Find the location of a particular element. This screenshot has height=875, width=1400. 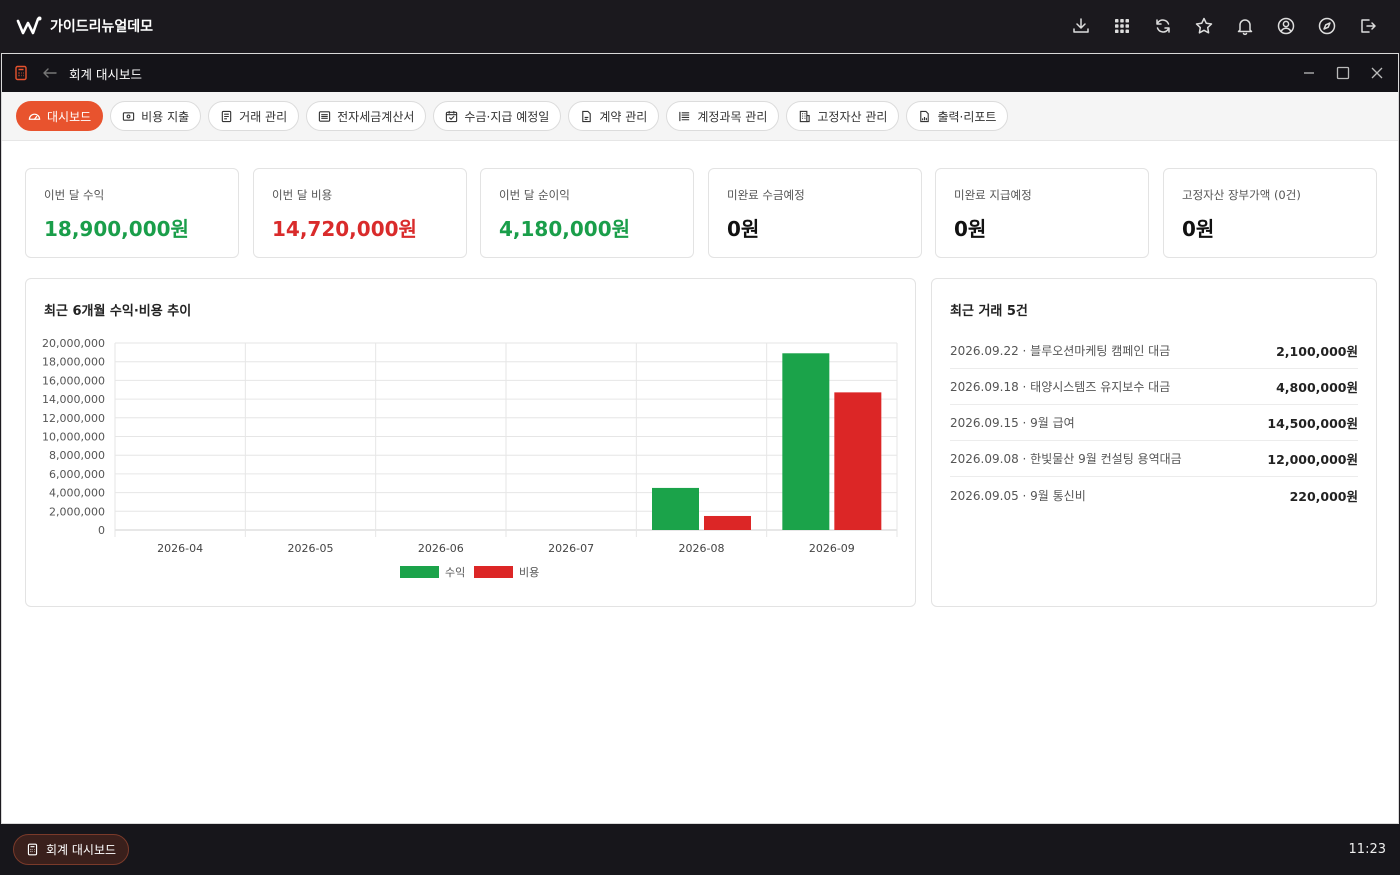

star-icon is located at coordinates (1203, 26).